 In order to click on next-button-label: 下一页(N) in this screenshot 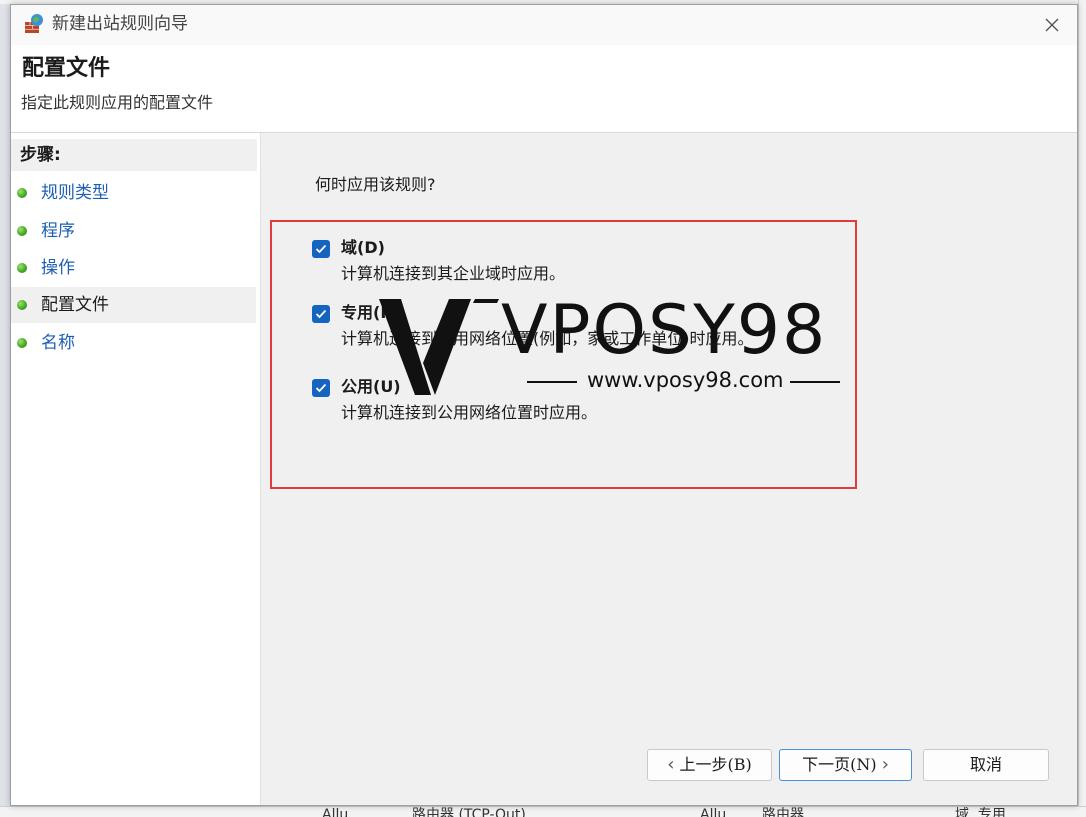, I will do `click(839, 764)`.